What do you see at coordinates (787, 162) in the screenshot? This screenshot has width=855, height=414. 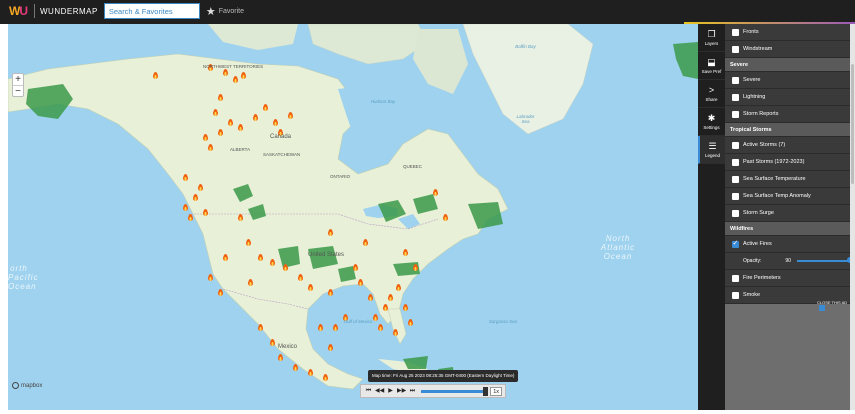 I see `layer-past-storms: Past Storms (1972-2023)` at bounding box center [787, 162].